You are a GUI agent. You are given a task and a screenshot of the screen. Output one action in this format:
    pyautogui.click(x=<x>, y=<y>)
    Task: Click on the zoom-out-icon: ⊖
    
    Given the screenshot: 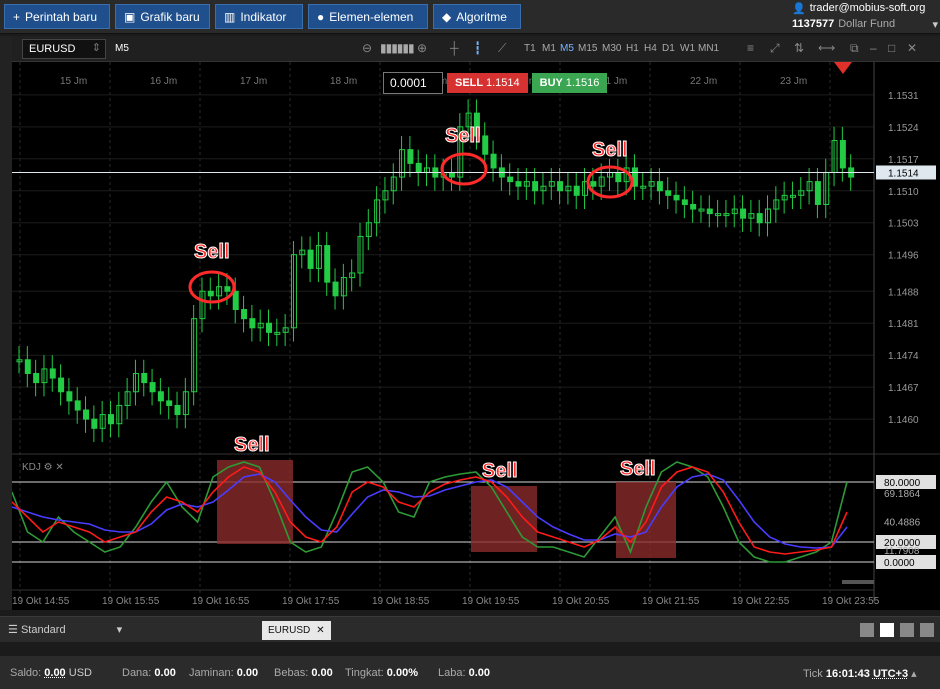 What is the action you would take?
    pyautogui.click(x=367, y=48)
    